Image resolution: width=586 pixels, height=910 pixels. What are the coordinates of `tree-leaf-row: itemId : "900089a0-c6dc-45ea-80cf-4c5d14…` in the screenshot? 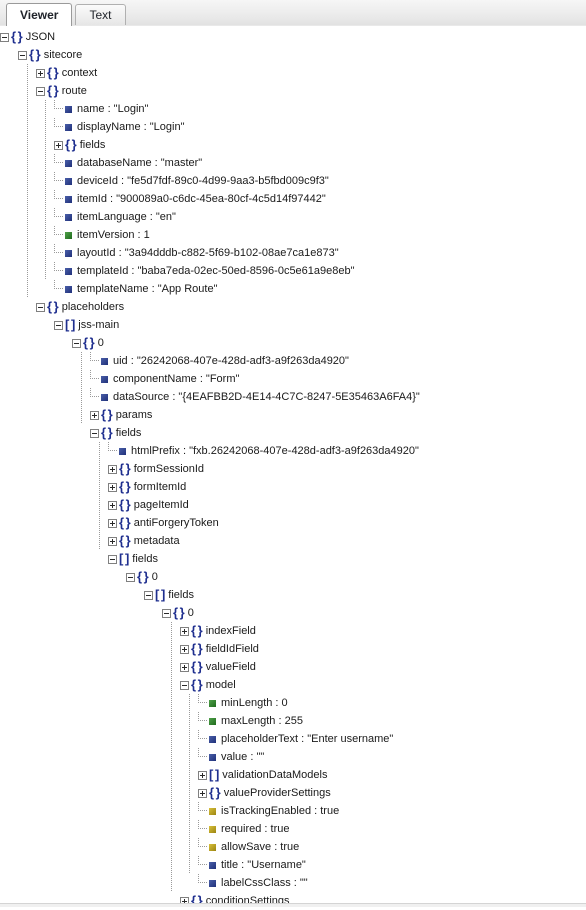 It's located at (293, 199).